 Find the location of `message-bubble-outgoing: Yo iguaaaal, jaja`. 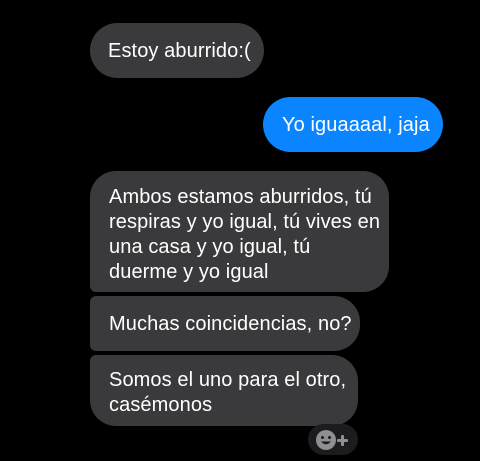

message-bubble-outgoing: Yo iguaaaal, jaja is located at coordinates (353, 124).